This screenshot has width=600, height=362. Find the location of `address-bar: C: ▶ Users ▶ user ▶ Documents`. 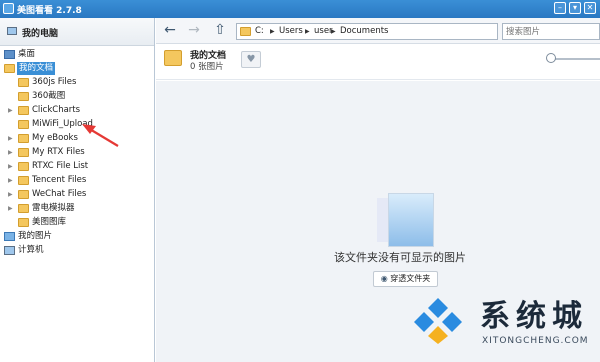

address-bar: C: ▶ Users ▶ user ▶ Documents is located at coordinates (367, 31).